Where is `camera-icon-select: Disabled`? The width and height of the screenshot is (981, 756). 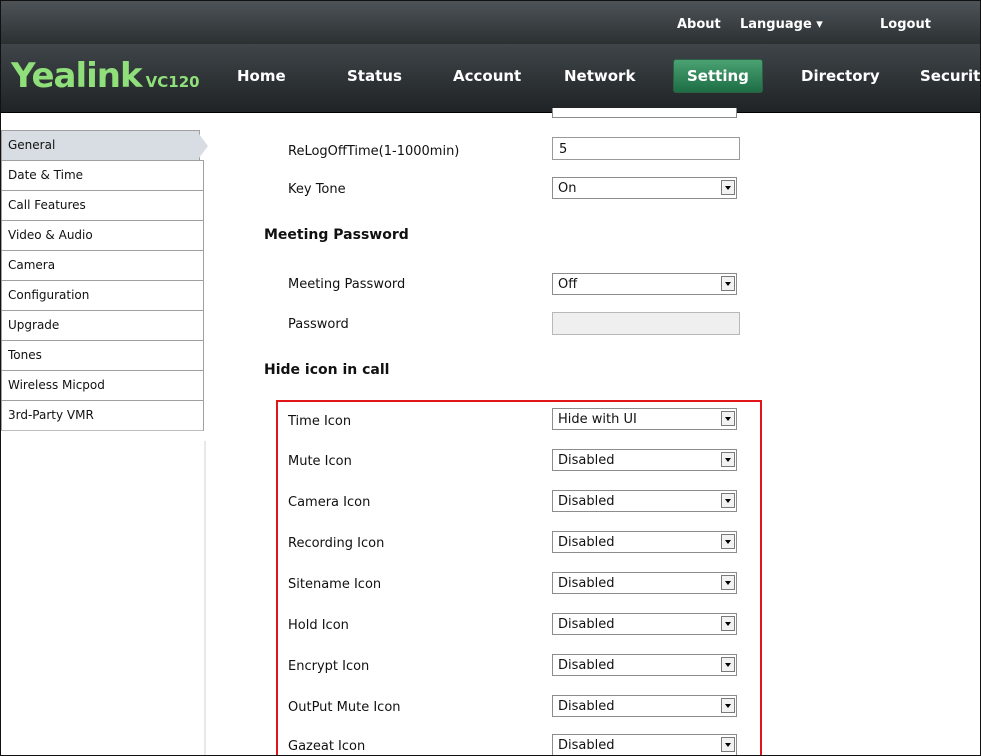
camera-icon-select: Disabled is located at coordinates (644, 501).